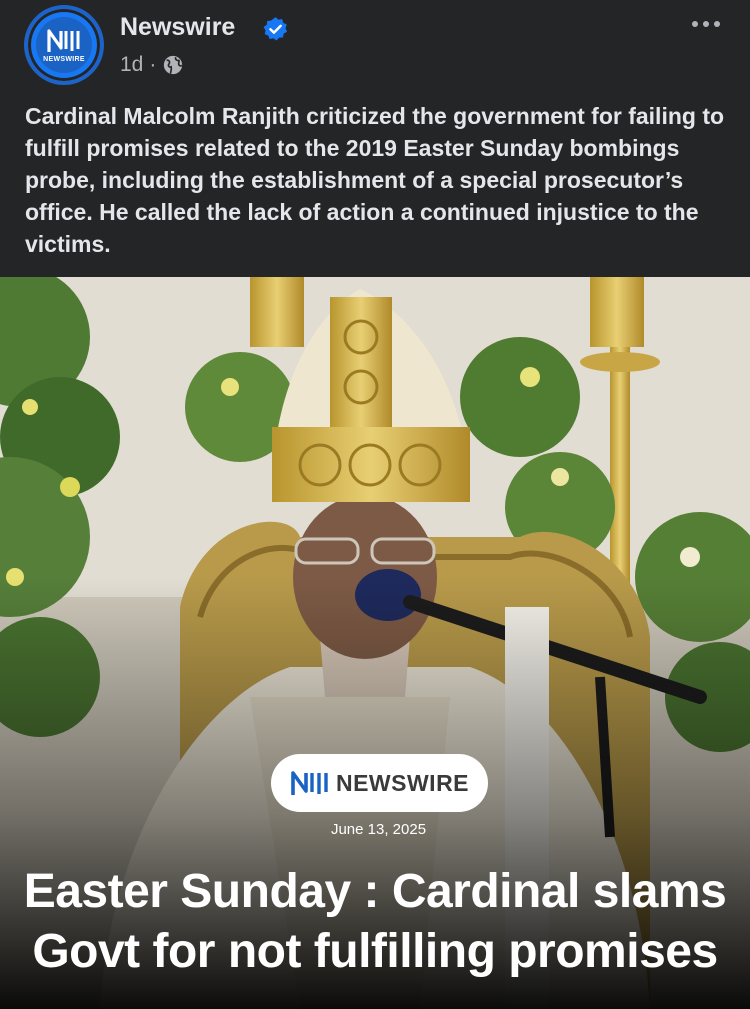  Describe the element at coordinates (64, 59) in the screenshot. I see `avatar-text: NEWSWIRE` at that location.